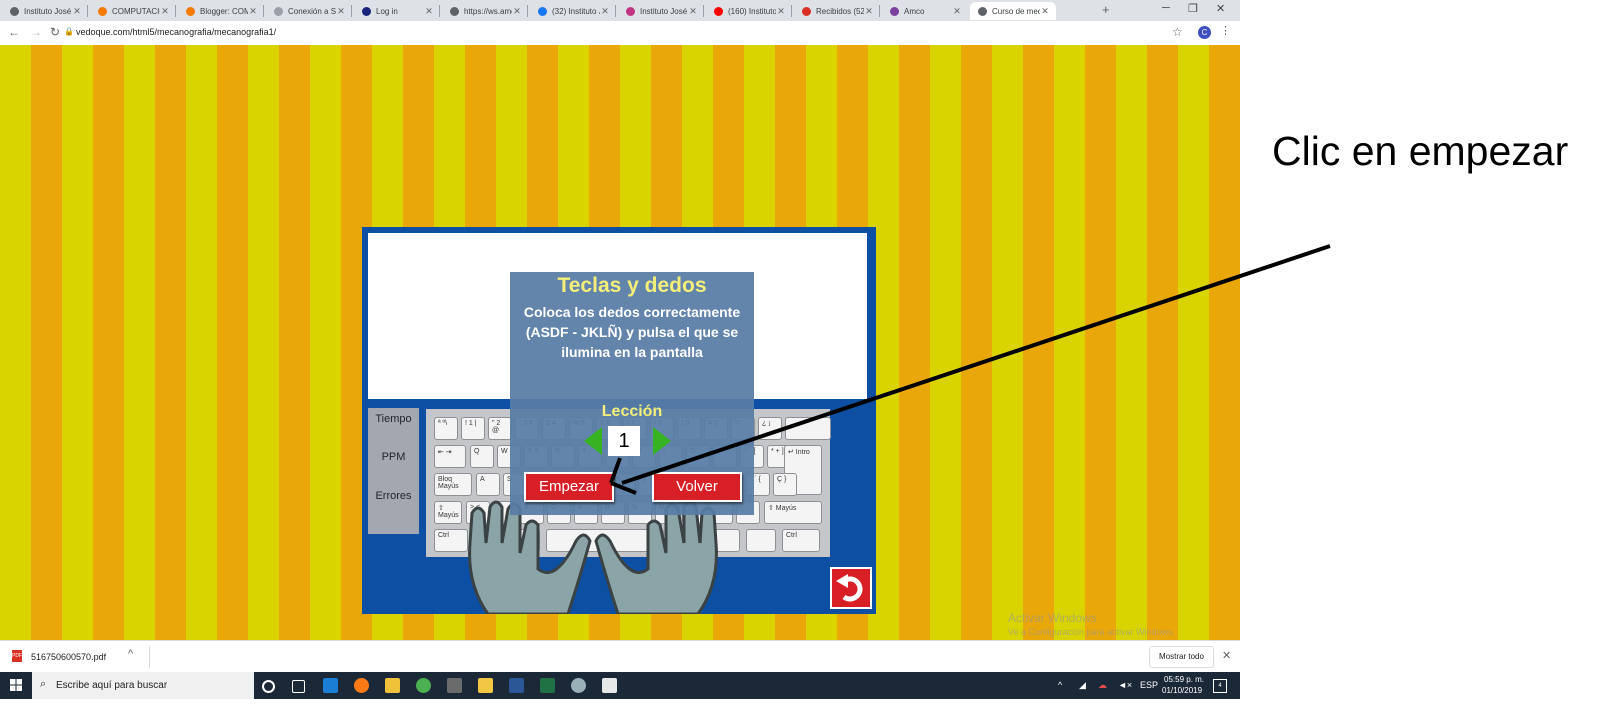 The width and height of the screenshot is (1600, 717). I want to click on activate-windows-title: Activar Windows, so click(1052, 618).